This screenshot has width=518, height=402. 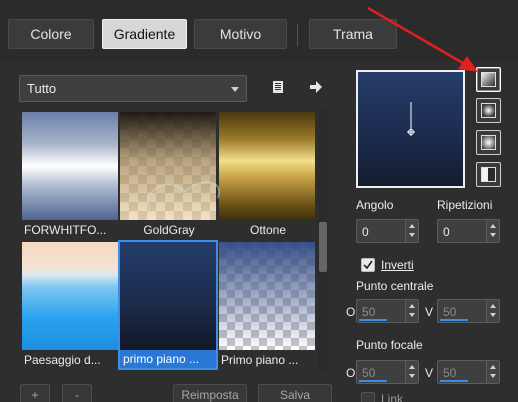 I want to click on rectangular-icon, so click(x=488, y=110).